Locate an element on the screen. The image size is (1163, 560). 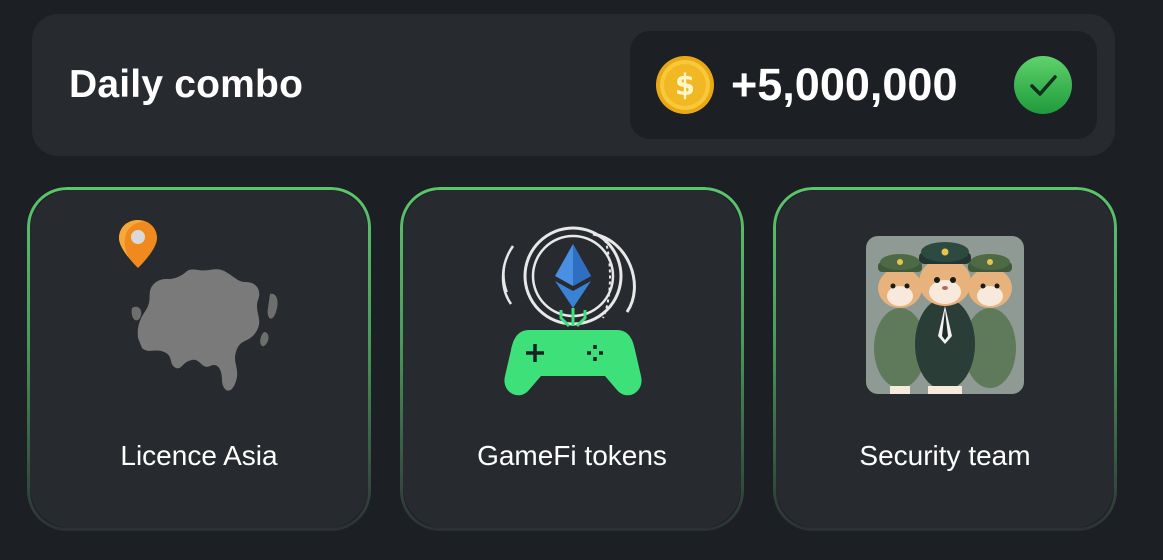
hamster-guards-image is located at coordinates (945, 315).